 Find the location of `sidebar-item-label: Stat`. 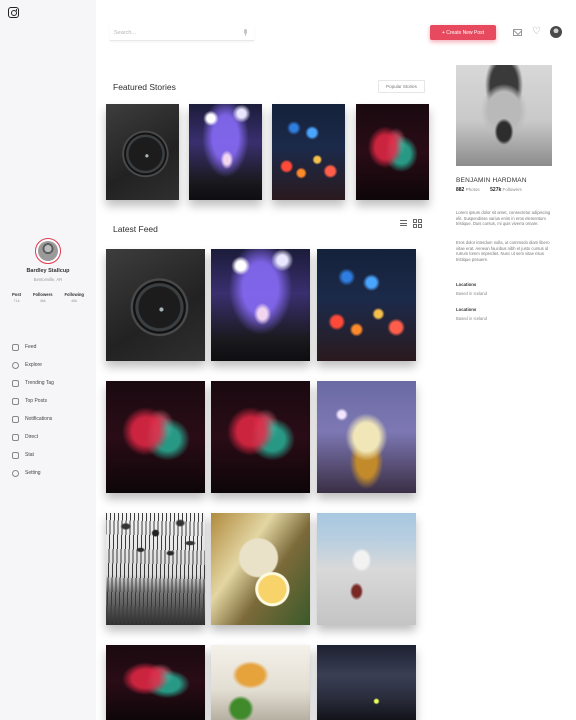

sidebar-item-label: Stat is located at coordinates (29, 455).